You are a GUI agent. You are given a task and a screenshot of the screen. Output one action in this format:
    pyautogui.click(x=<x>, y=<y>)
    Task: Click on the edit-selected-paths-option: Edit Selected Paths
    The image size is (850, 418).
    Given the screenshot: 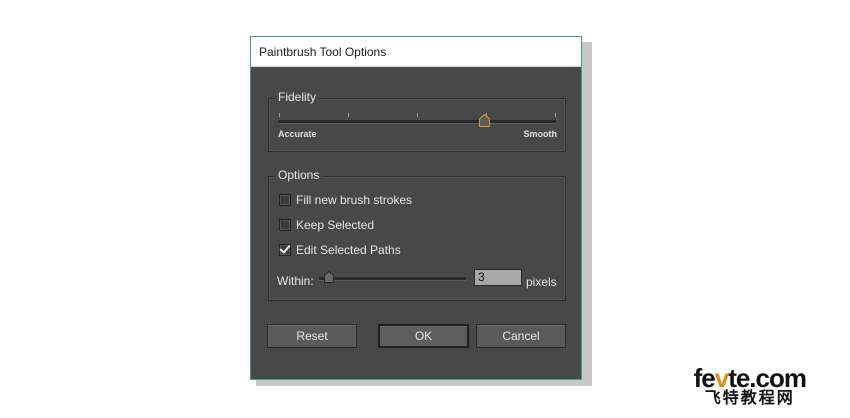 What is the action you would take?
    pyautogui.click(x=340, y=250)
    